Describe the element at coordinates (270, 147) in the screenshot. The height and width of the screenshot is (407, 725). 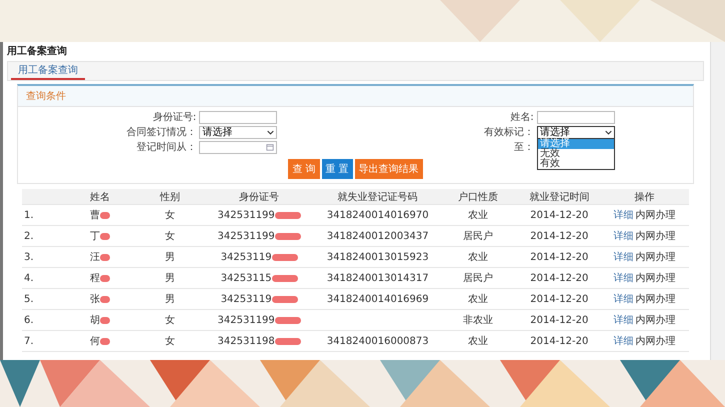
I see `calendar-icon` at that location.